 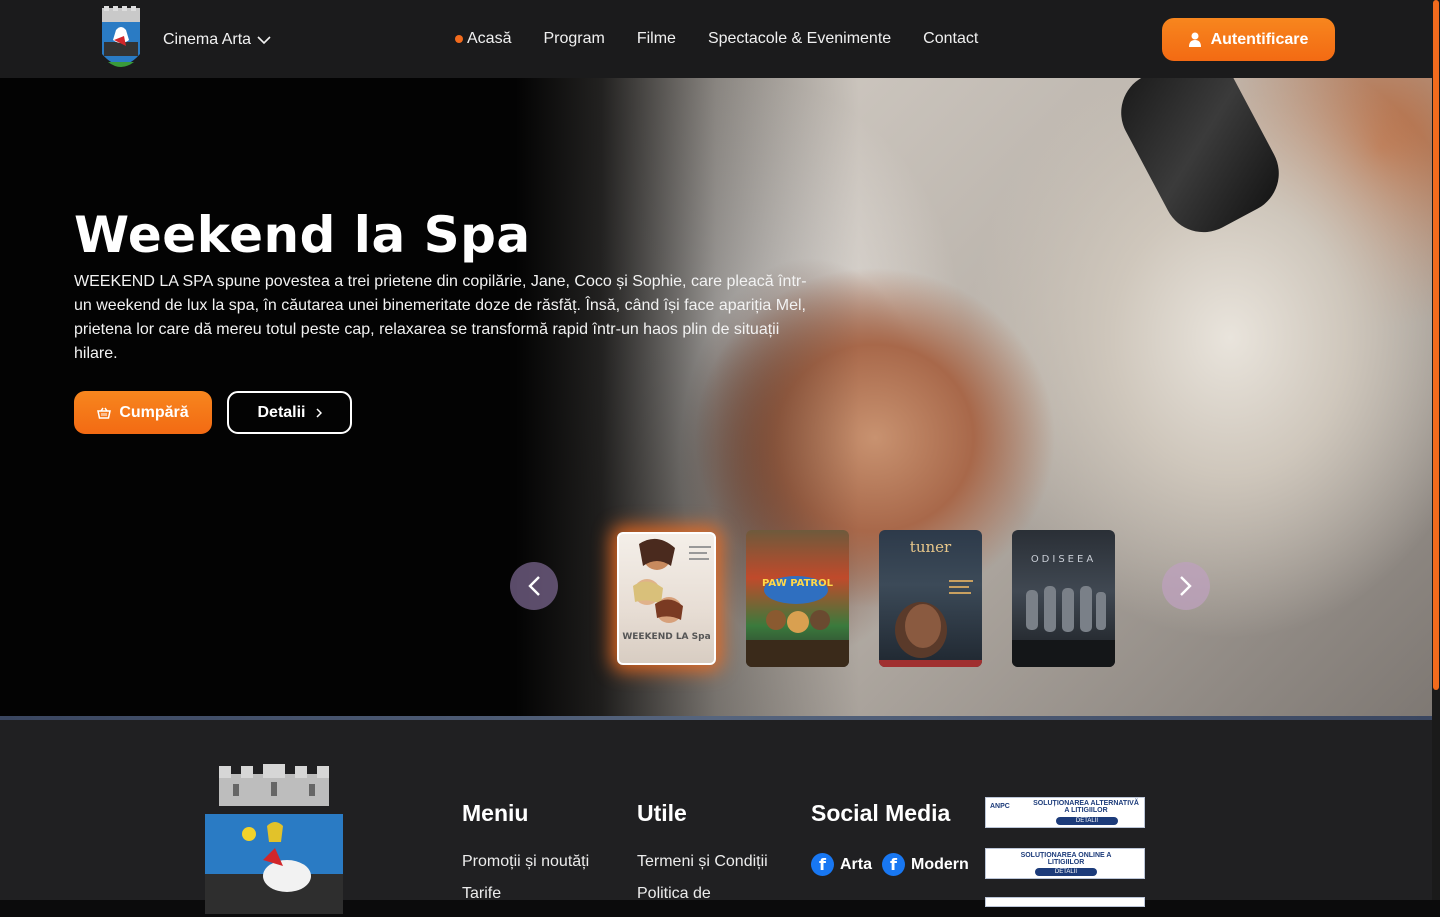 I want to click on nav-contact: Contact, so click(x=950, y=39).